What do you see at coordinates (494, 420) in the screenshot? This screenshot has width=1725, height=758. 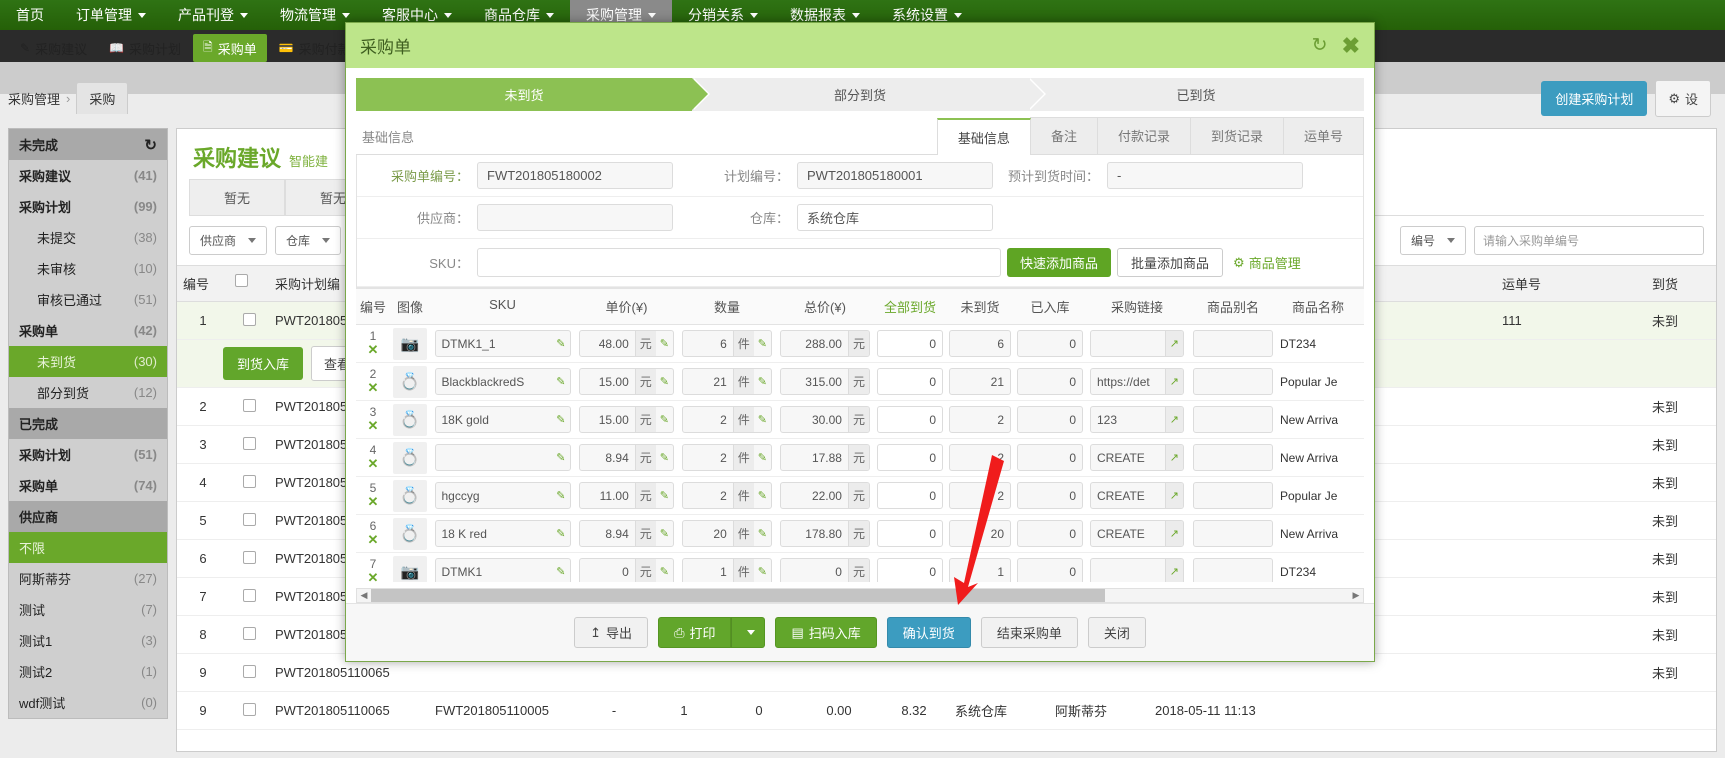 I see `item-sku: 18K gold` at bounding box center [494, 420].